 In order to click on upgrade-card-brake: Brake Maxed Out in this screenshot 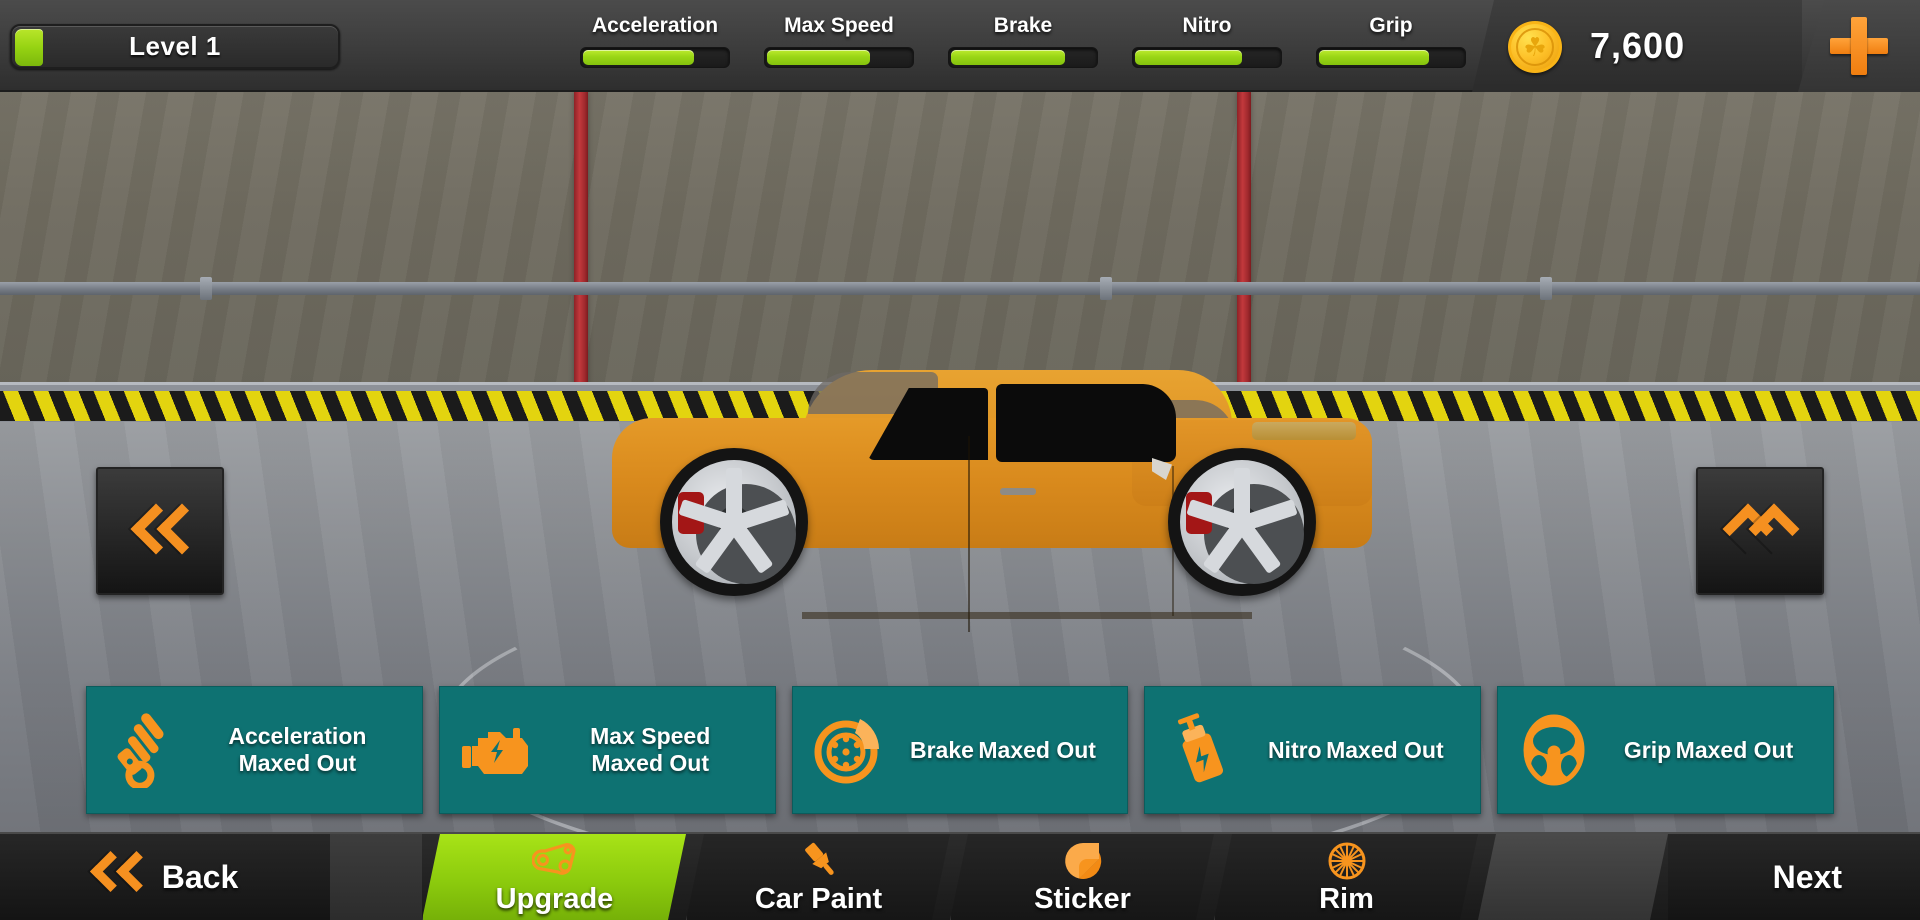, I will do `click(960, 750)`.